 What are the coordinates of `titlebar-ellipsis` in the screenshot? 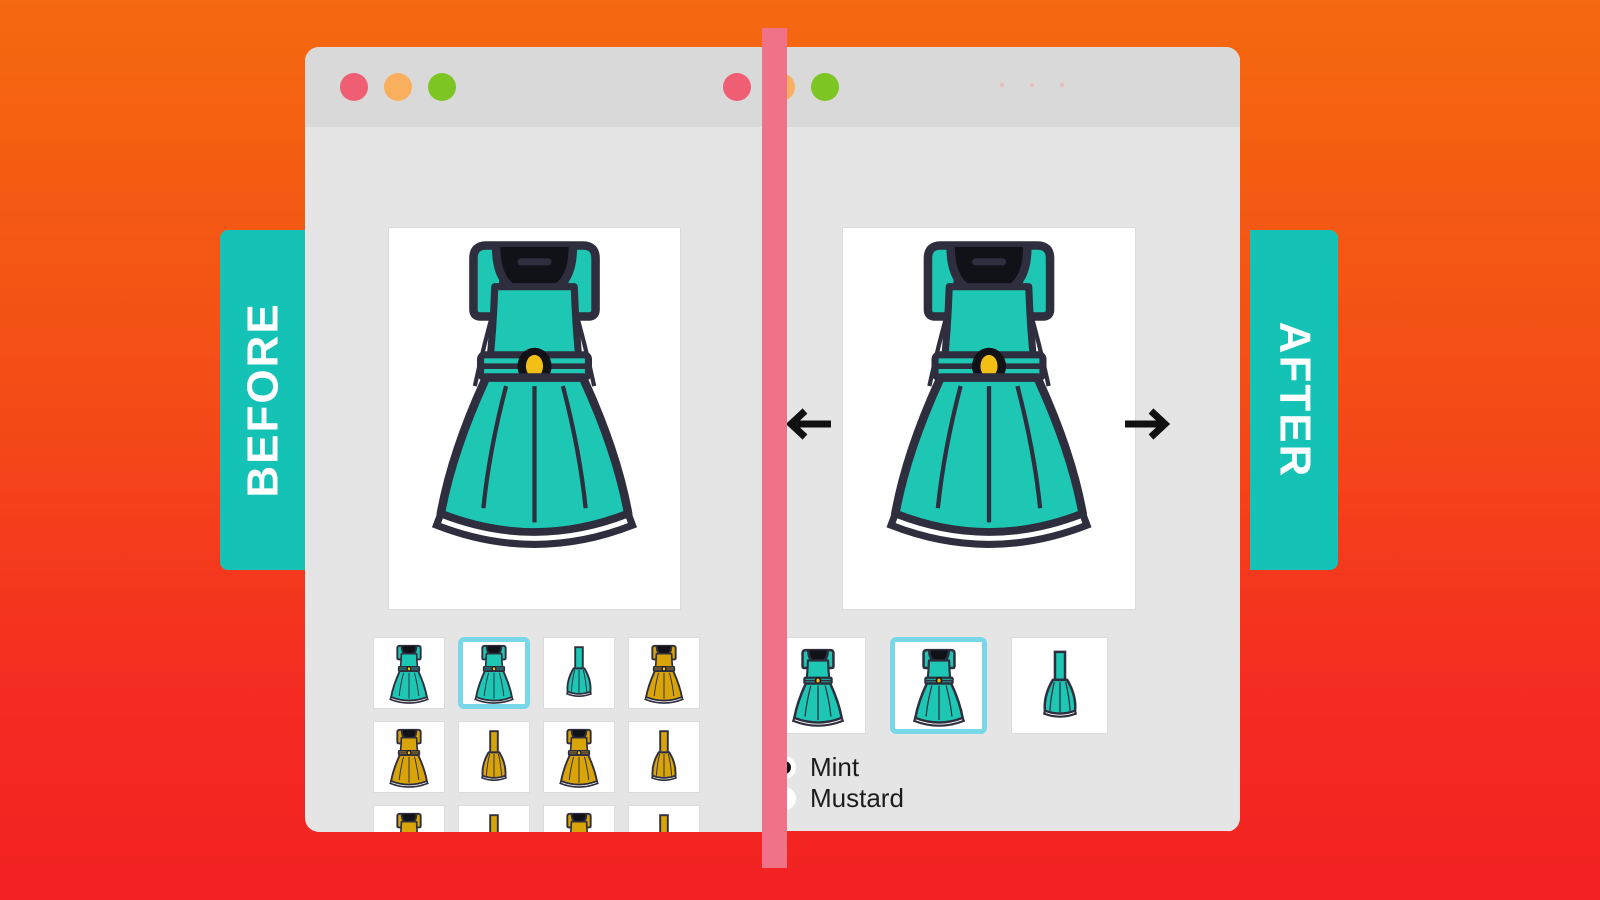 It's located at (1032, 85).